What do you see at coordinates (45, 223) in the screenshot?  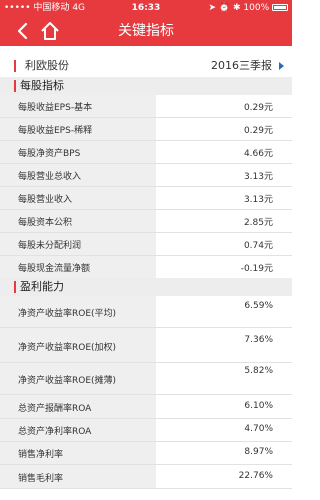 I see `row-label: 每股资本公积` at bounding box center [45, 223].